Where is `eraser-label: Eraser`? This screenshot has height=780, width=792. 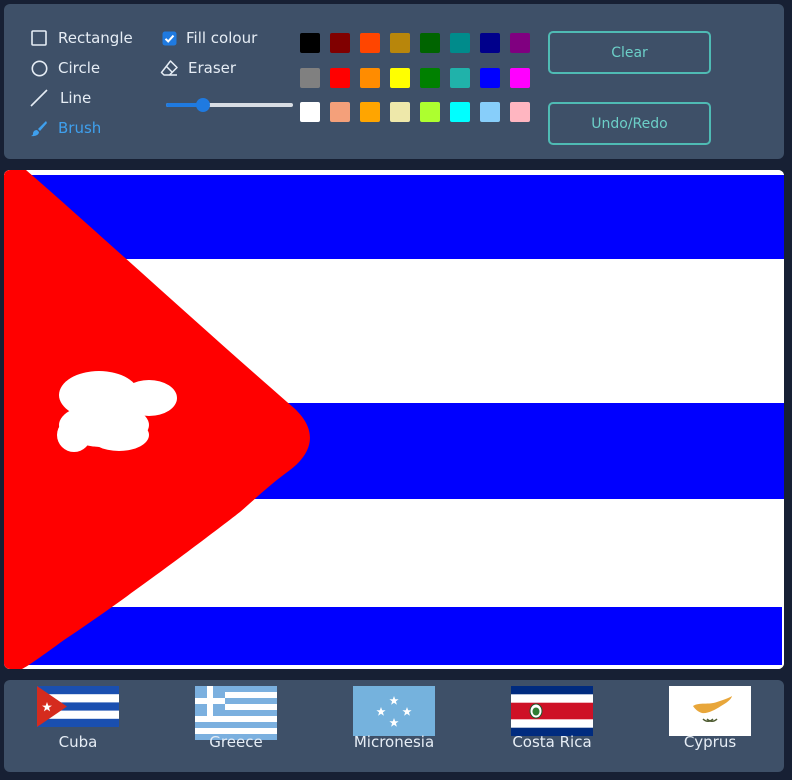 eraser-label: Eraser is located at coordinates (212, 68).